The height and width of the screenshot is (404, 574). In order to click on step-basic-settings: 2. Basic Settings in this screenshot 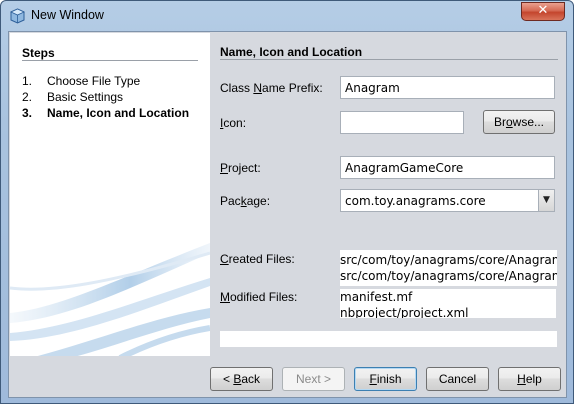, I will do `click(72, 97)`.